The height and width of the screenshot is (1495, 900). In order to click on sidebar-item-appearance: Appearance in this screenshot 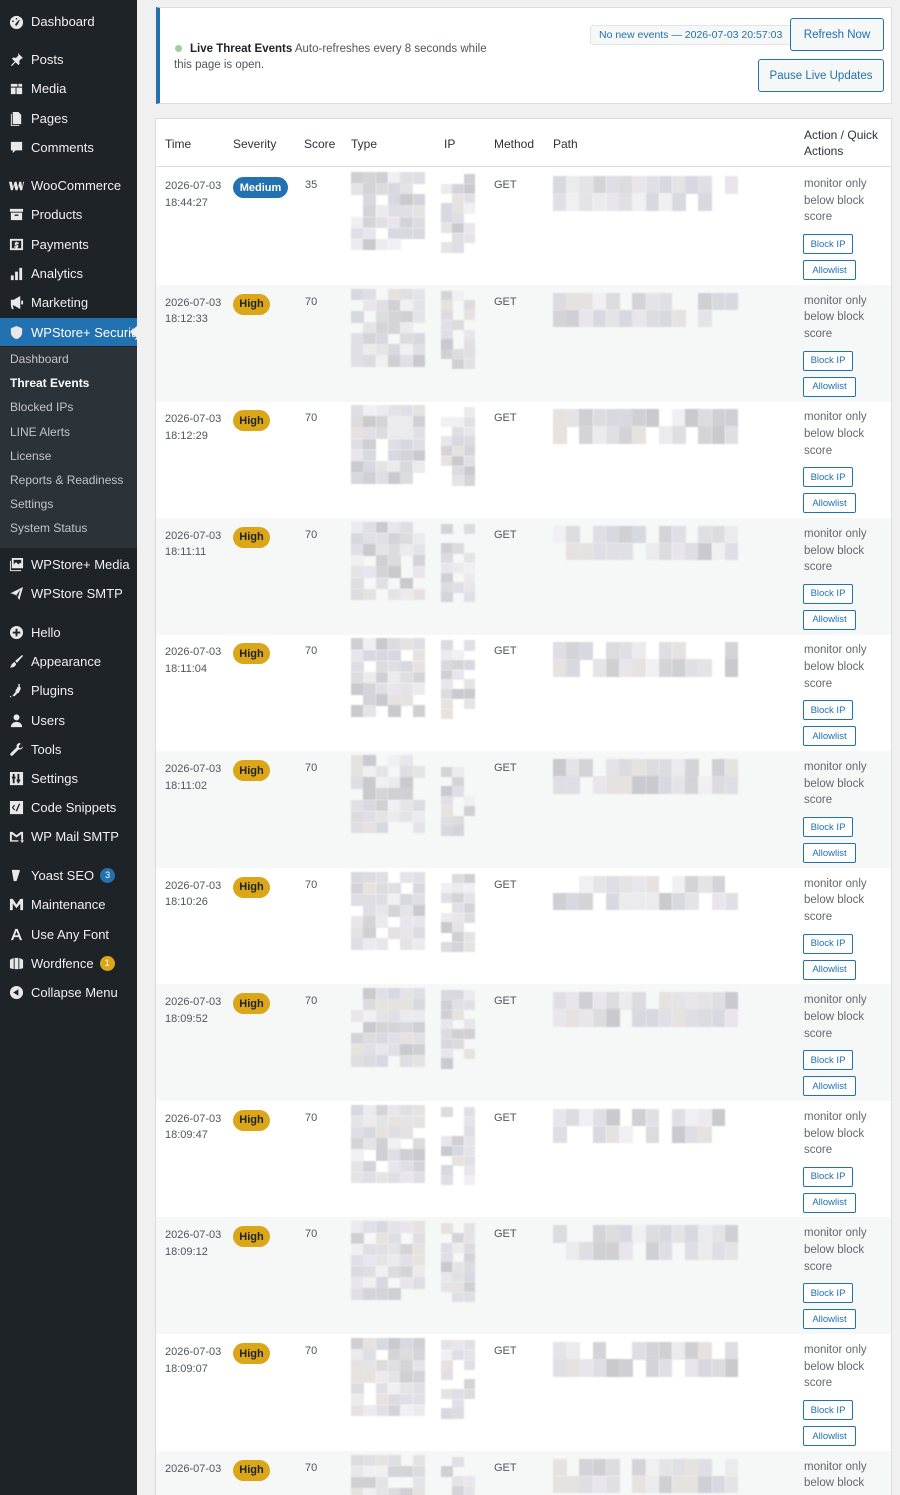, I will do `click(68, 661)`.